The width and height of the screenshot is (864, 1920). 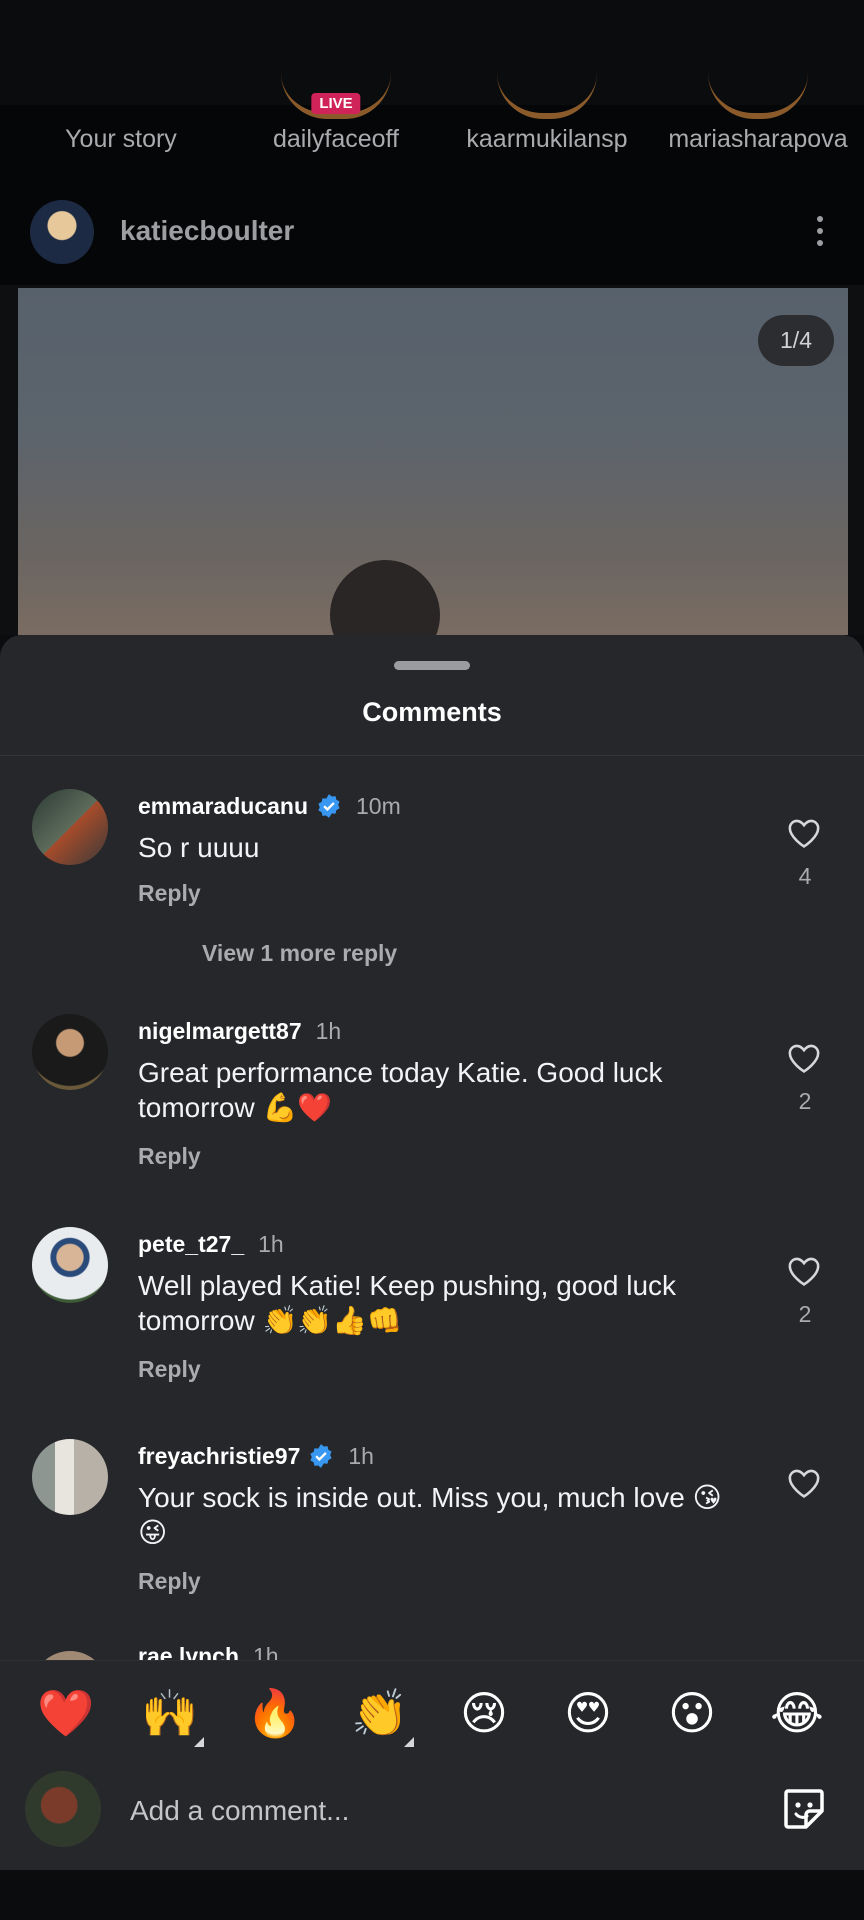 I want to click on live-badge: LIVE, so click(x=336, y=103).